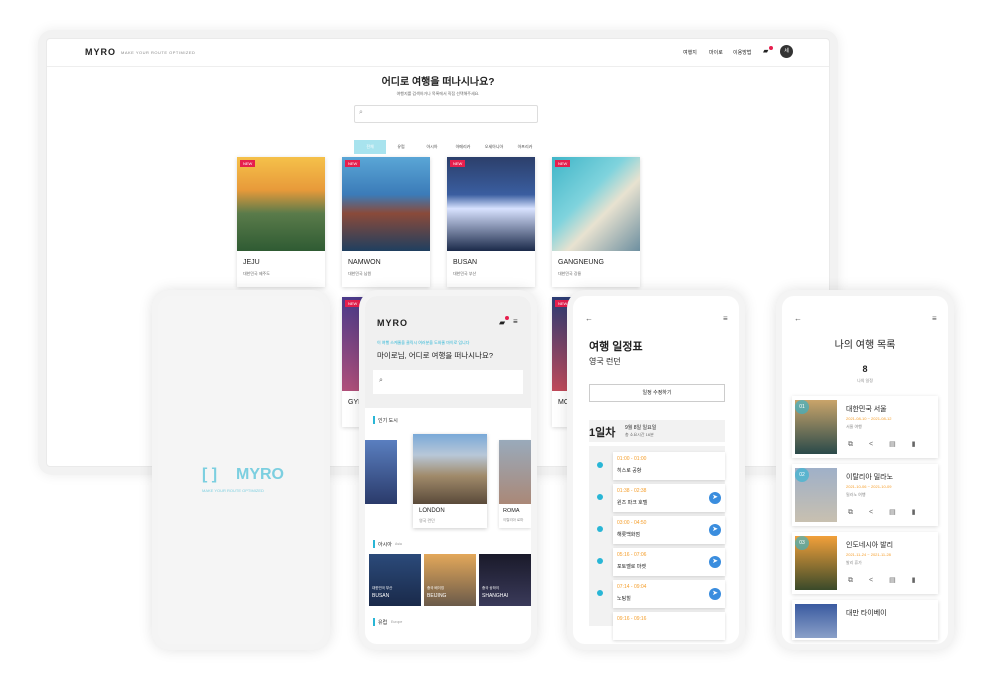 This screenshot has width=991, height=677. I want to click on avatar: 세, so click(786, 51).